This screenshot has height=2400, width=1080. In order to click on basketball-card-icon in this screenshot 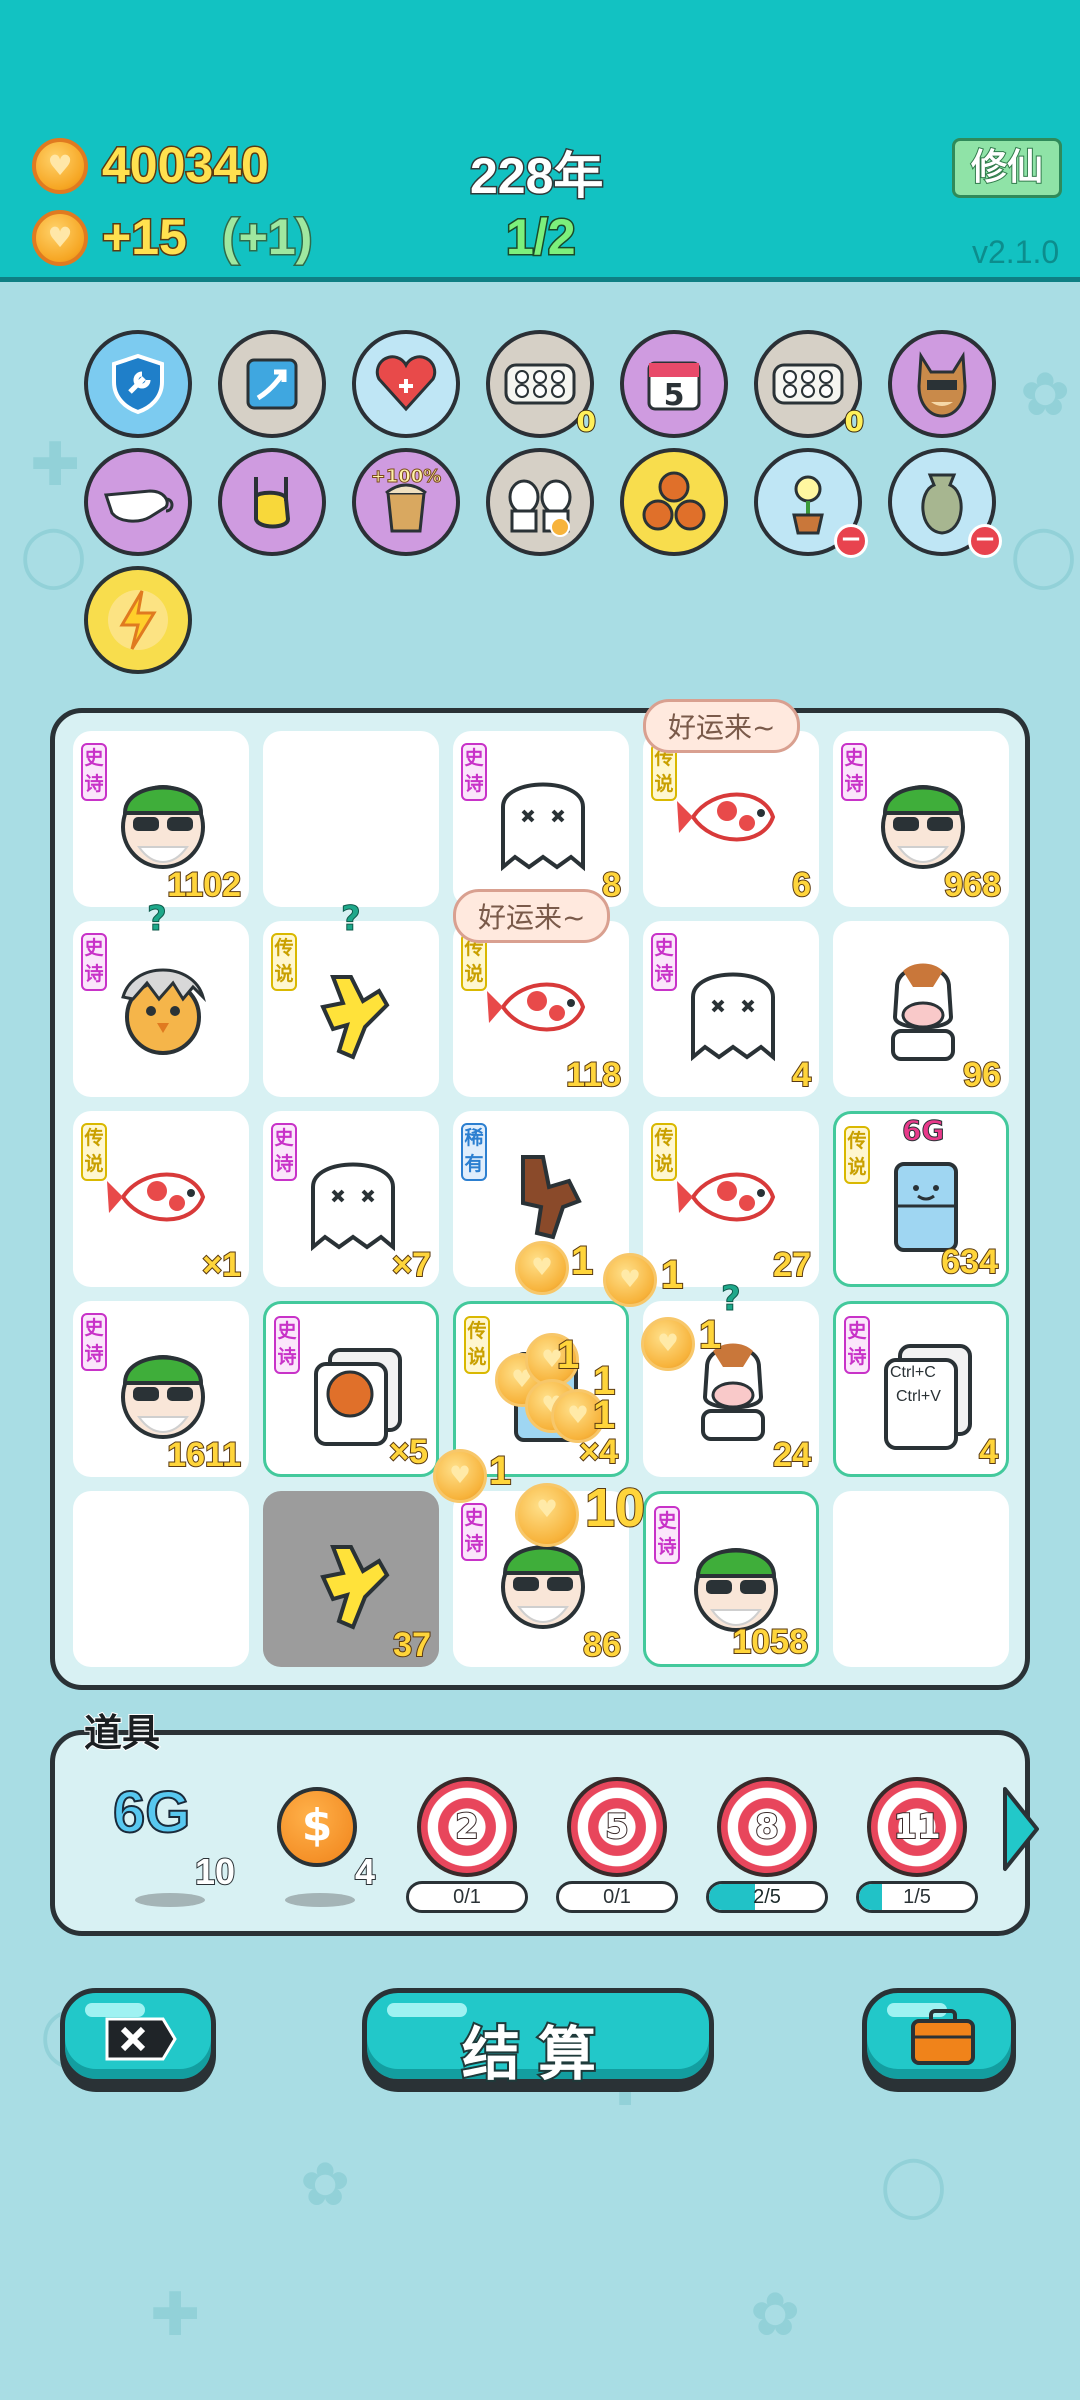, I will do `click(358, 1397)`.